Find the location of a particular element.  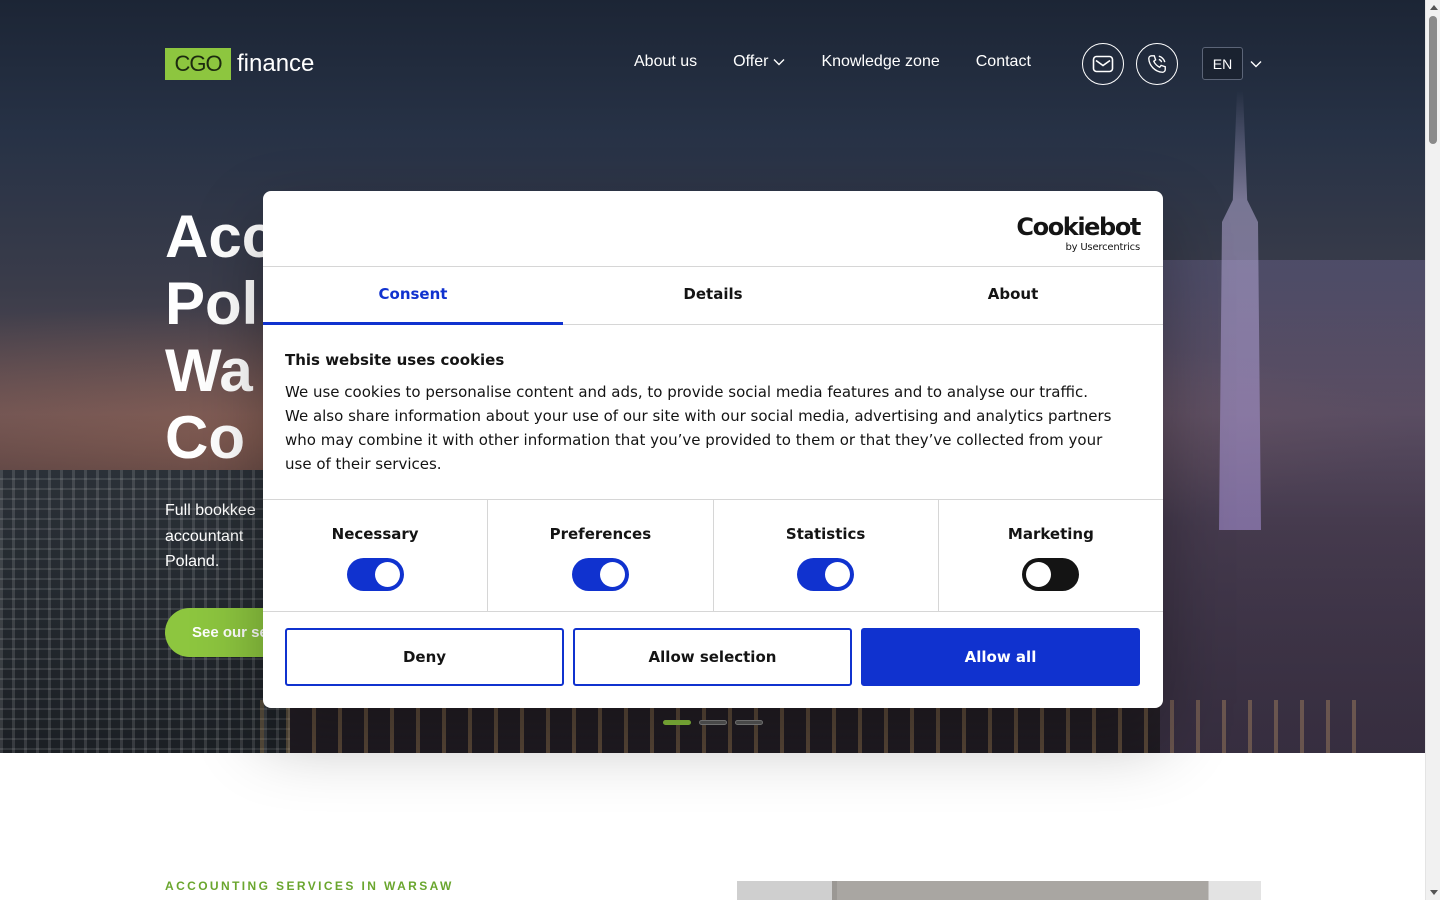

nav-about-us: About us is located at coordinates (665, 62).